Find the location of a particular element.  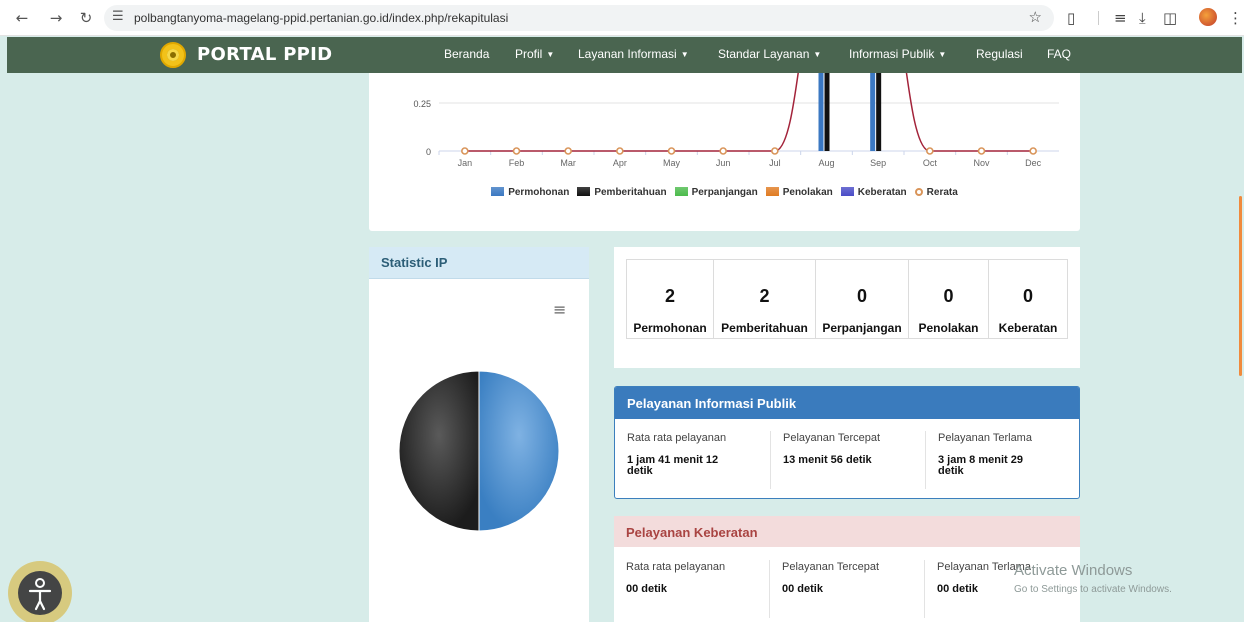

statistic-ip-card: Statistic IP ≡ is located at coordinates (479, 434).